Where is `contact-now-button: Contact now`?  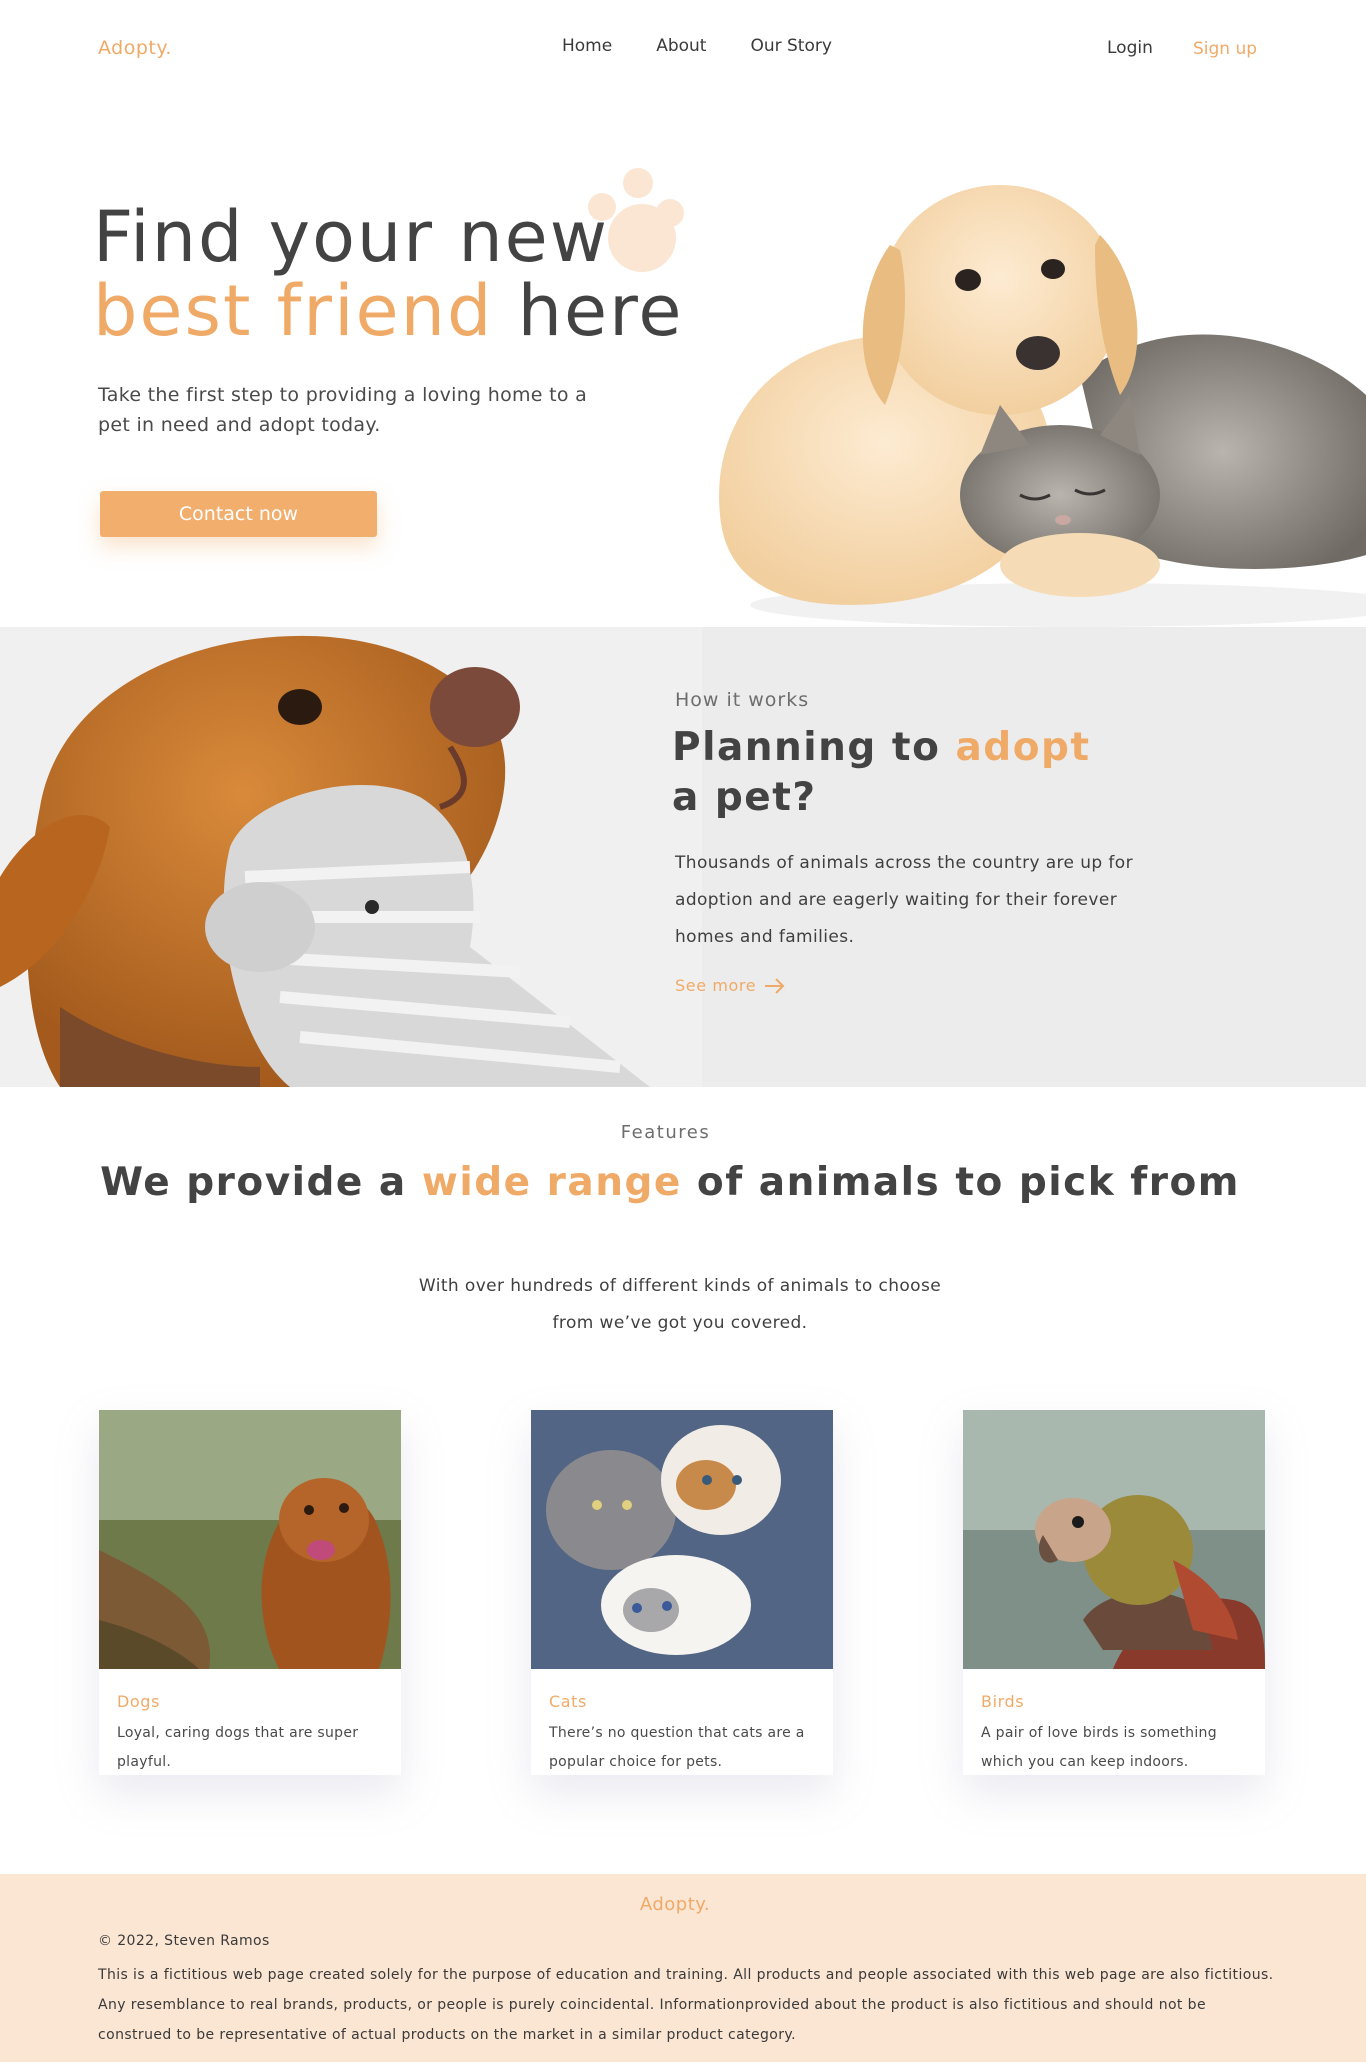
contact-now-button: Contact now is located at coordinates (238, 514).